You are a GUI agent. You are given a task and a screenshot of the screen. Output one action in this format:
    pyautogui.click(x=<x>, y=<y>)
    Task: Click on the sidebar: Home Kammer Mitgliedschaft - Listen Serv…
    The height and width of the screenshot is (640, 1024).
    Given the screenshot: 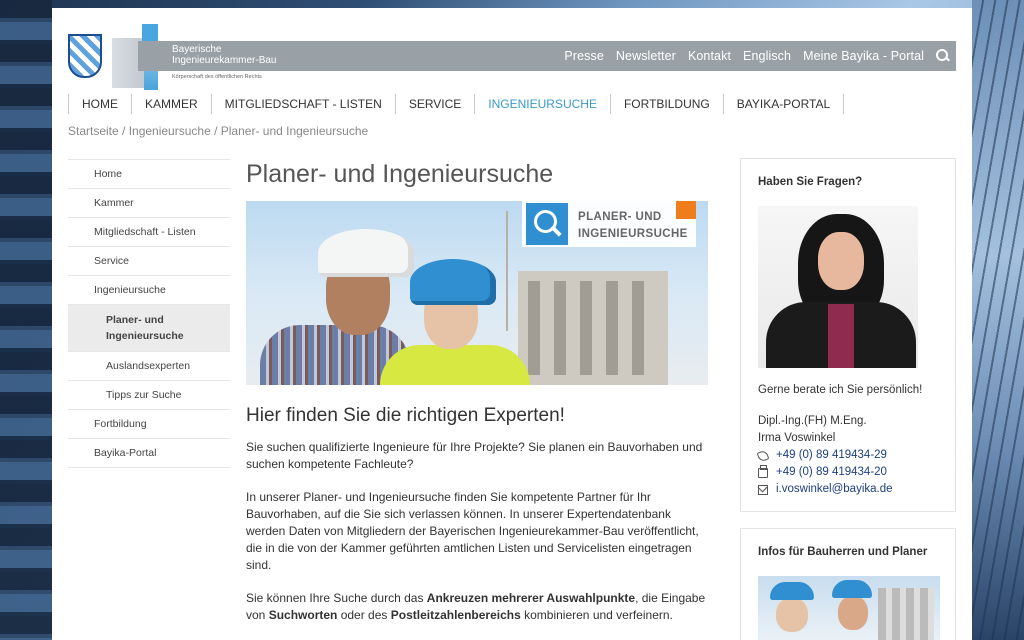 What is the action you would take?
    pyautogui.click(x=149, y=313)
    